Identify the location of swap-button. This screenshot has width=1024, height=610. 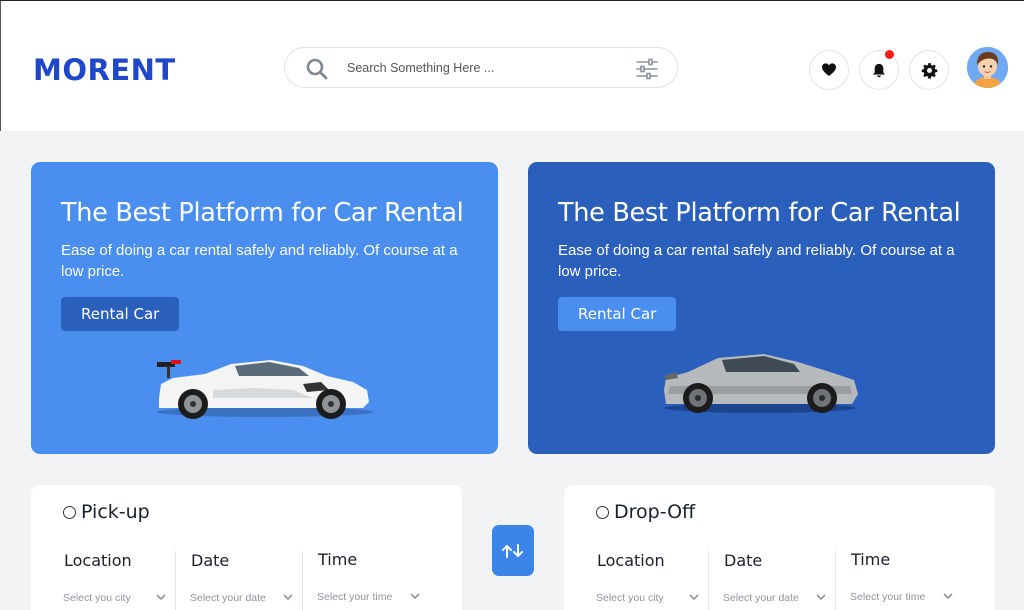
(513, 550).